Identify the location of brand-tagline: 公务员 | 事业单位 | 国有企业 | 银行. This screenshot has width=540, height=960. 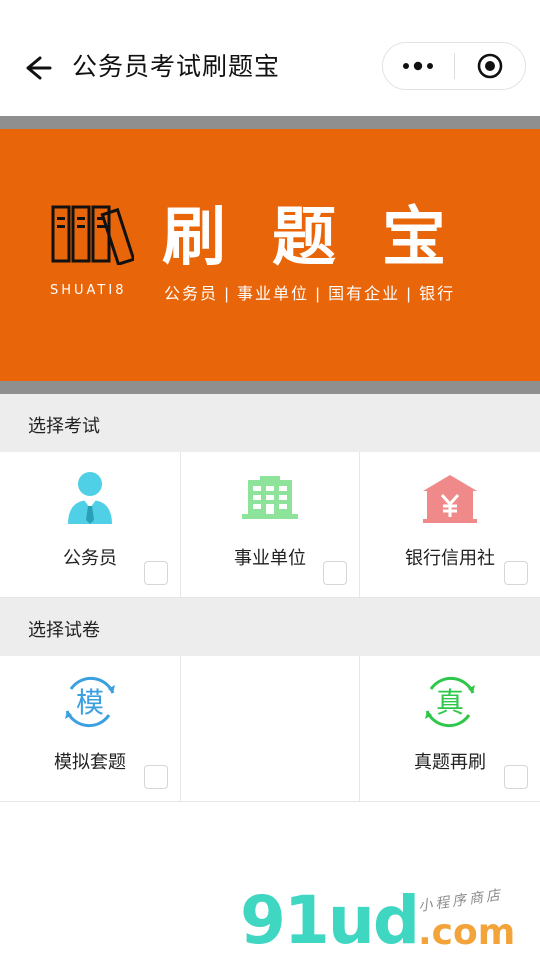
(310, 294).